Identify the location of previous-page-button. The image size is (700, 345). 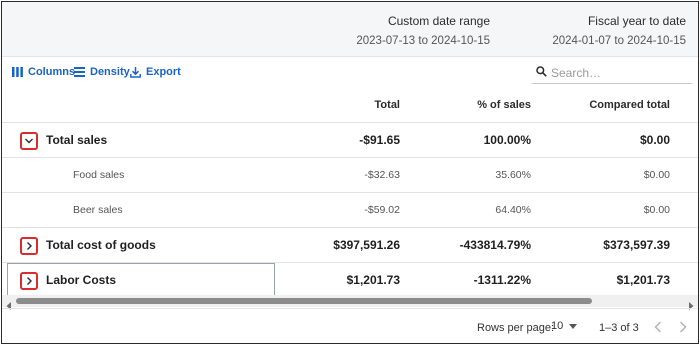
(658, 327).